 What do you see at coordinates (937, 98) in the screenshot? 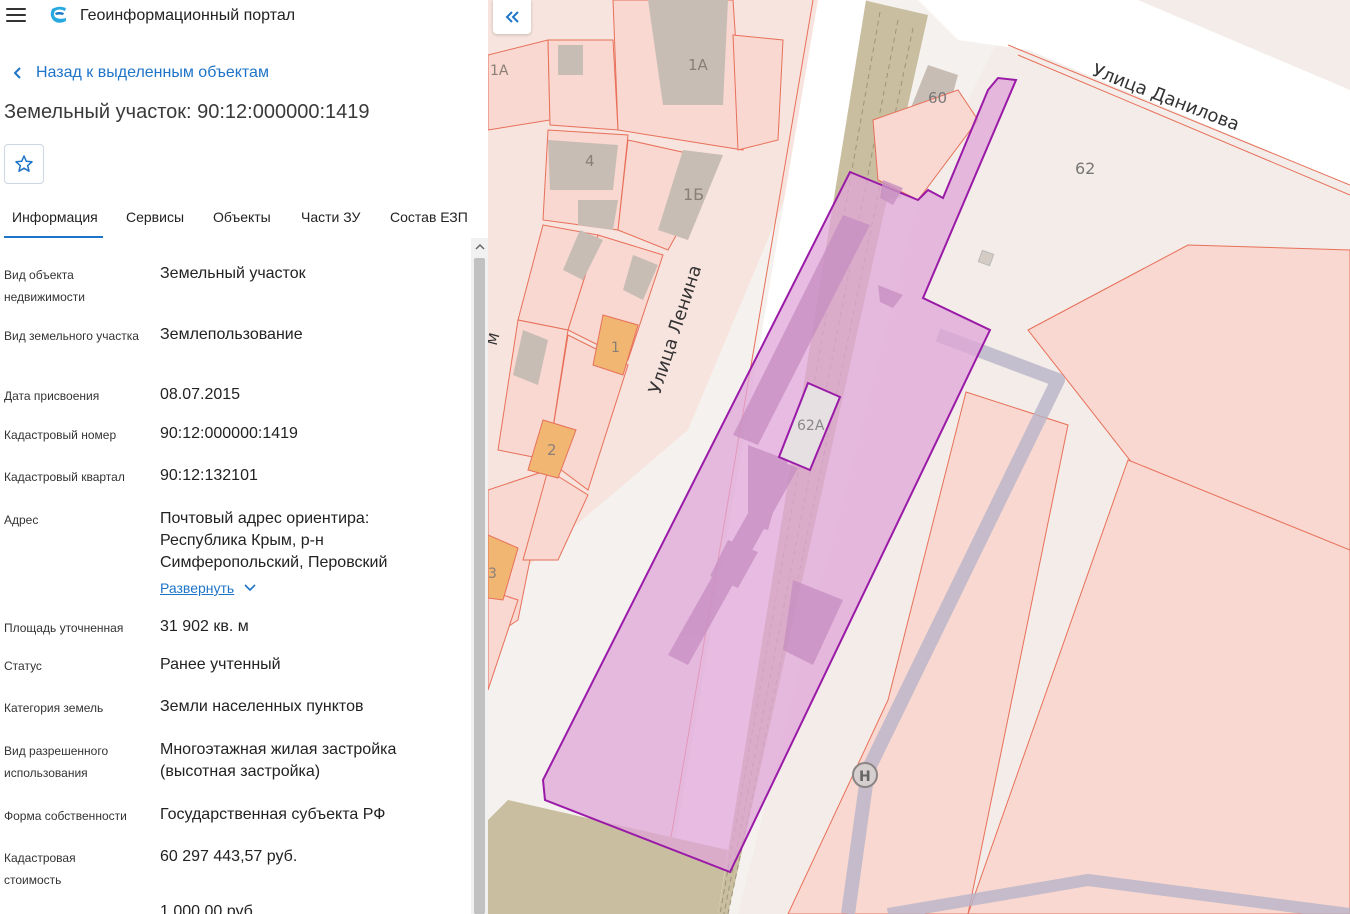
I see `map-label-60: 60` at bounding box center [937, 98].